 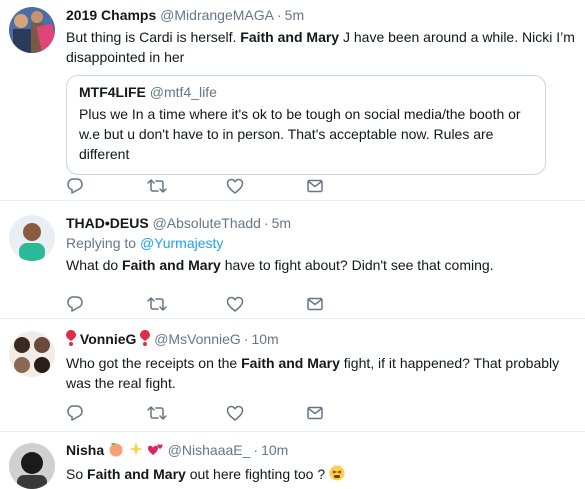 I want to click on display-name: 2019 Champs, so click(x=111, y=15).